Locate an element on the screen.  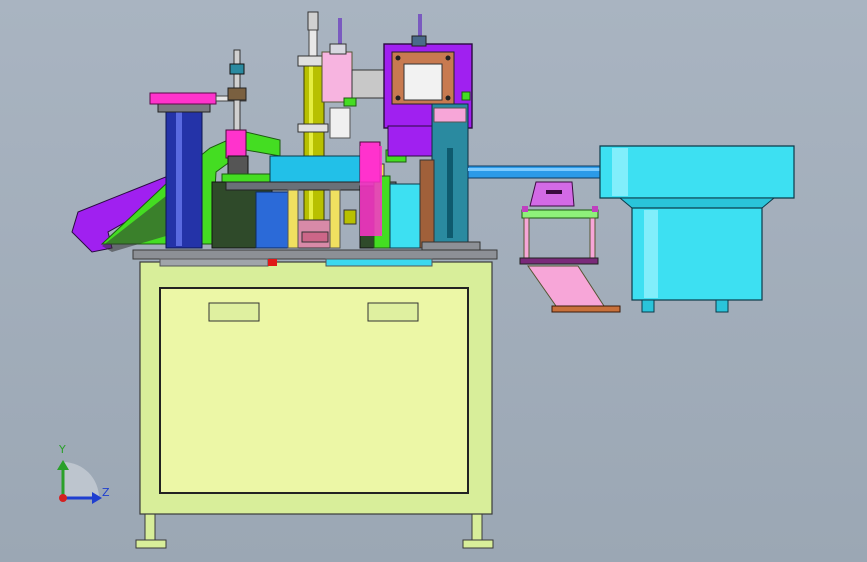
head-bolt-tr is located at coordinates (448, 58).